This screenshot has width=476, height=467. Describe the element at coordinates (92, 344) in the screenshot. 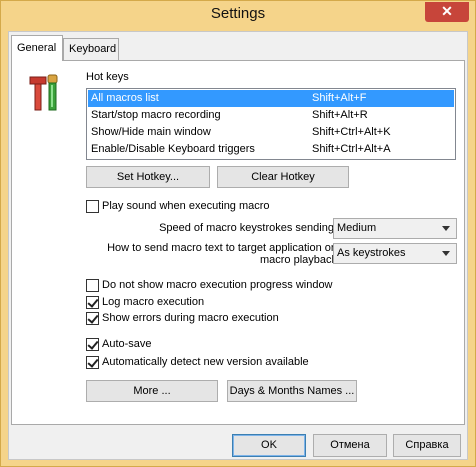

I see `auto-save-checkbox` at that location.